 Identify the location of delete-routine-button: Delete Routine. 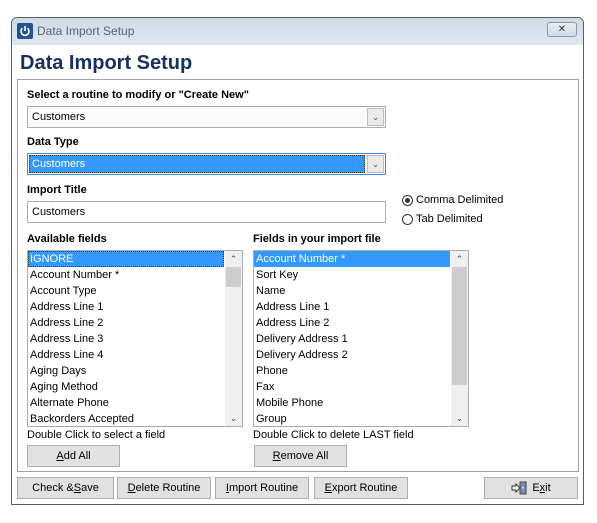
(164, 488).